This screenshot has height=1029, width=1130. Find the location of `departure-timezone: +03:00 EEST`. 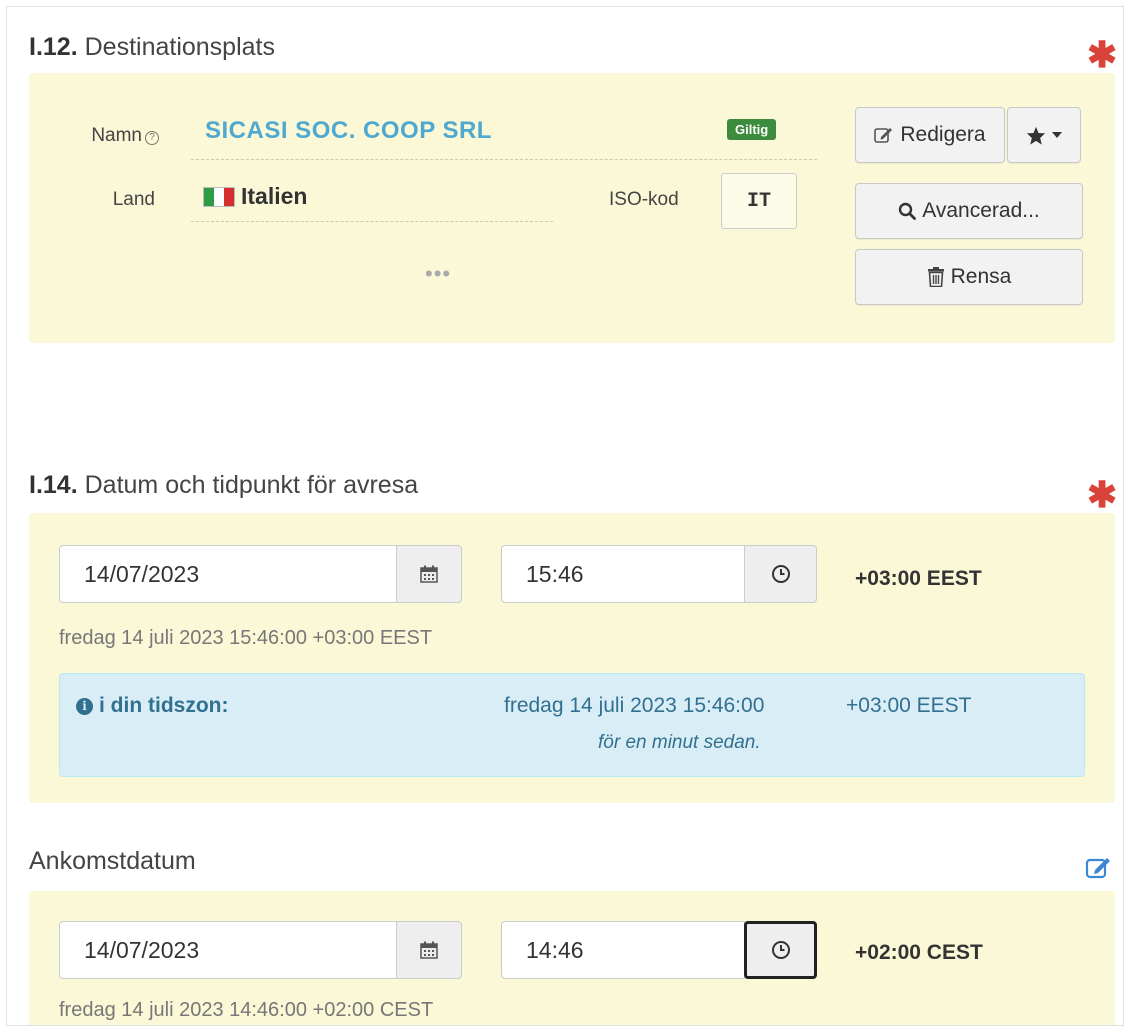

departure-timezone: +03:00 EEST is located at coordinates (918, 578).